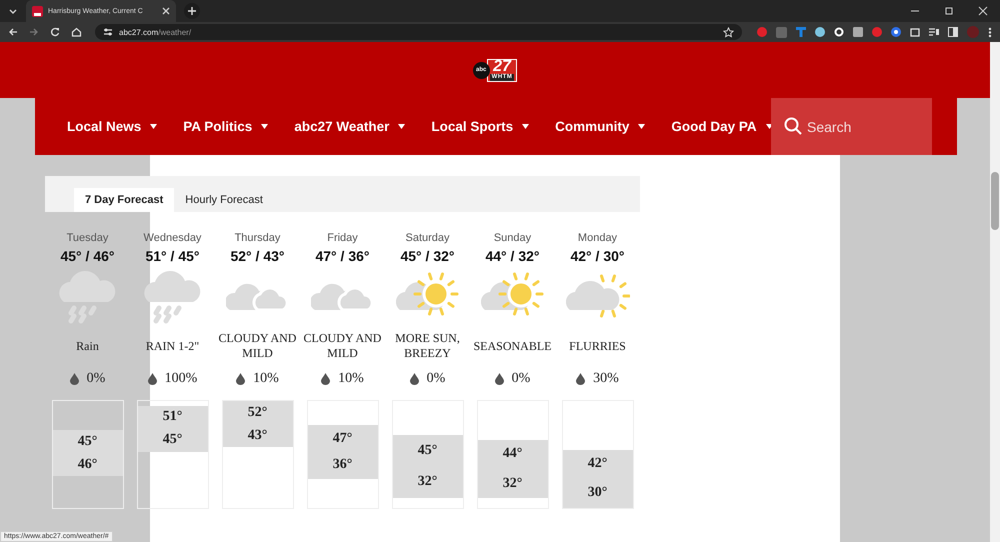  What do you see at coordinates (513, 238) in the screenshot?
I see `day-name: Sunday` at bounding box center [513, 238].